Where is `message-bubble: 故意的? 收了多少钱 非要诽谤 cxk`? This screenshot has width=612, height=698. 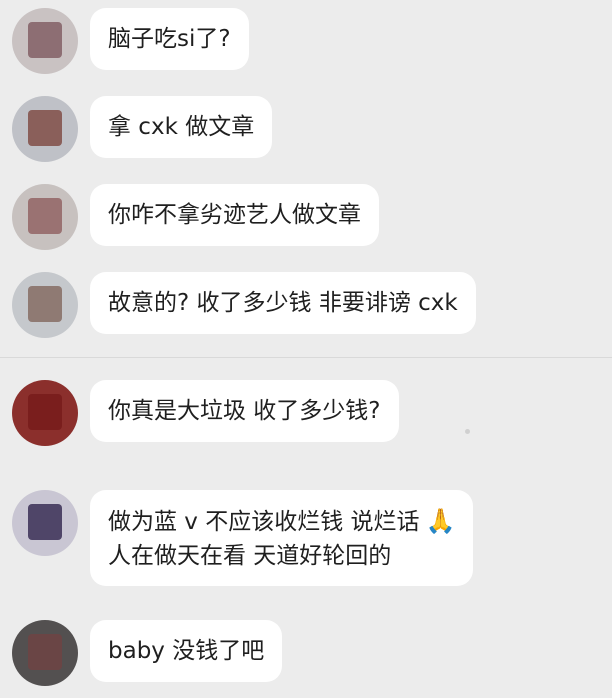 message-bubble: 故意的? 收了多少钱 非要诽谤 cxk is located at coordinates (283, 303).